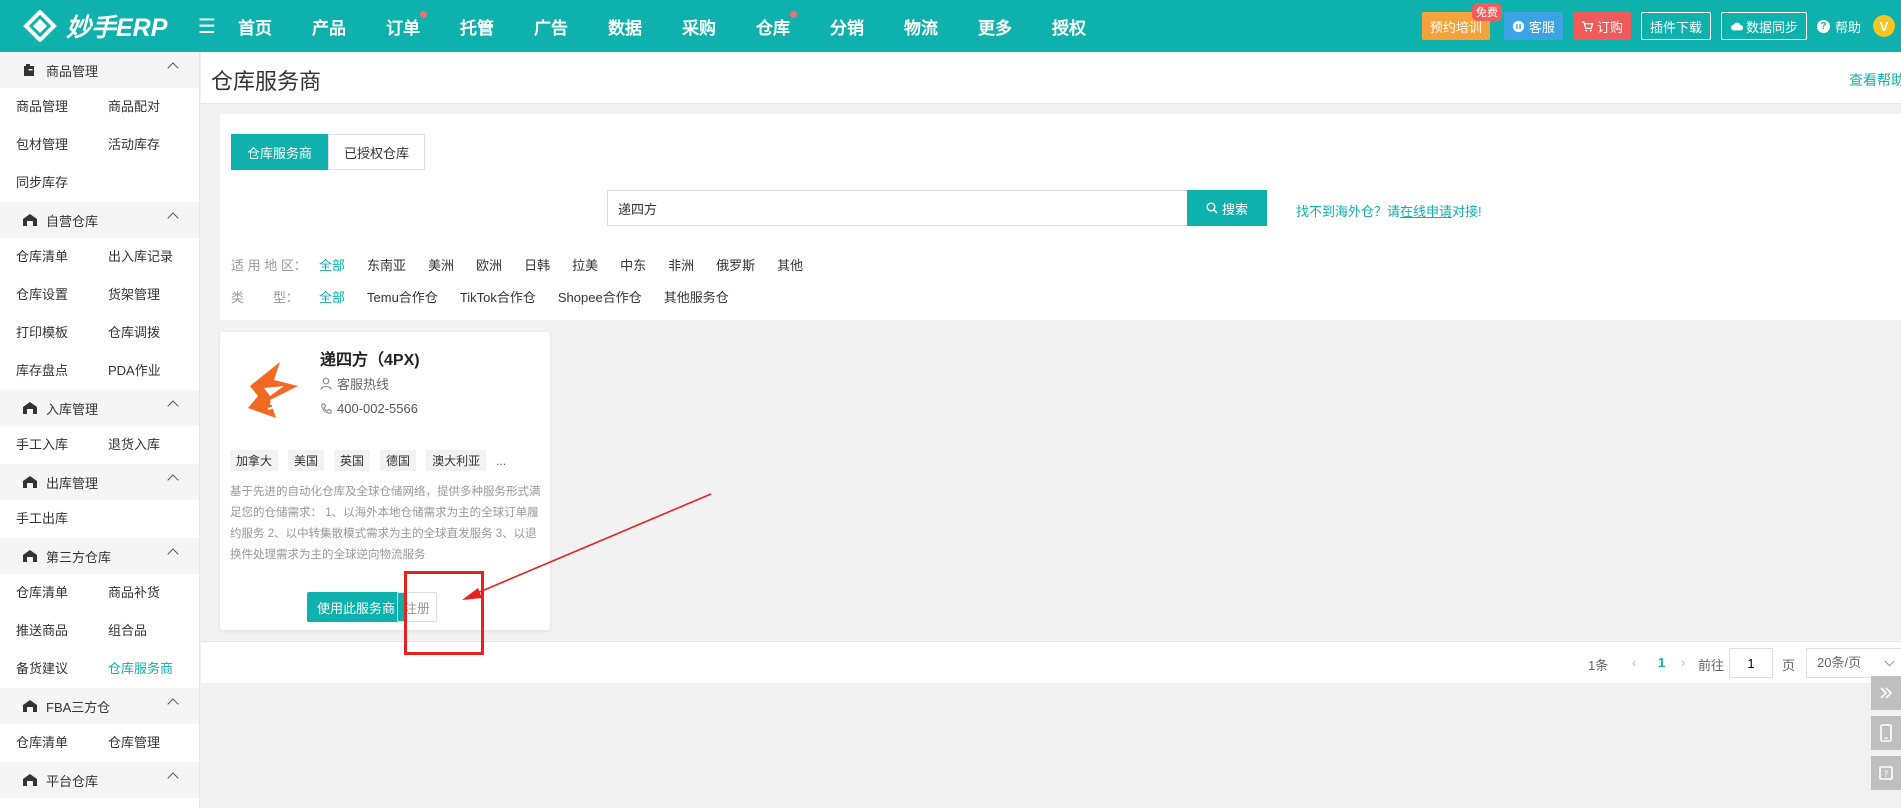 Image resolution: width=1901 pixels, height=808 pixels. What do you see at coordinates (498, 296) in the screenshot?
I see `filter-option: TikTok合作仓` at bounding box center [498, 296].